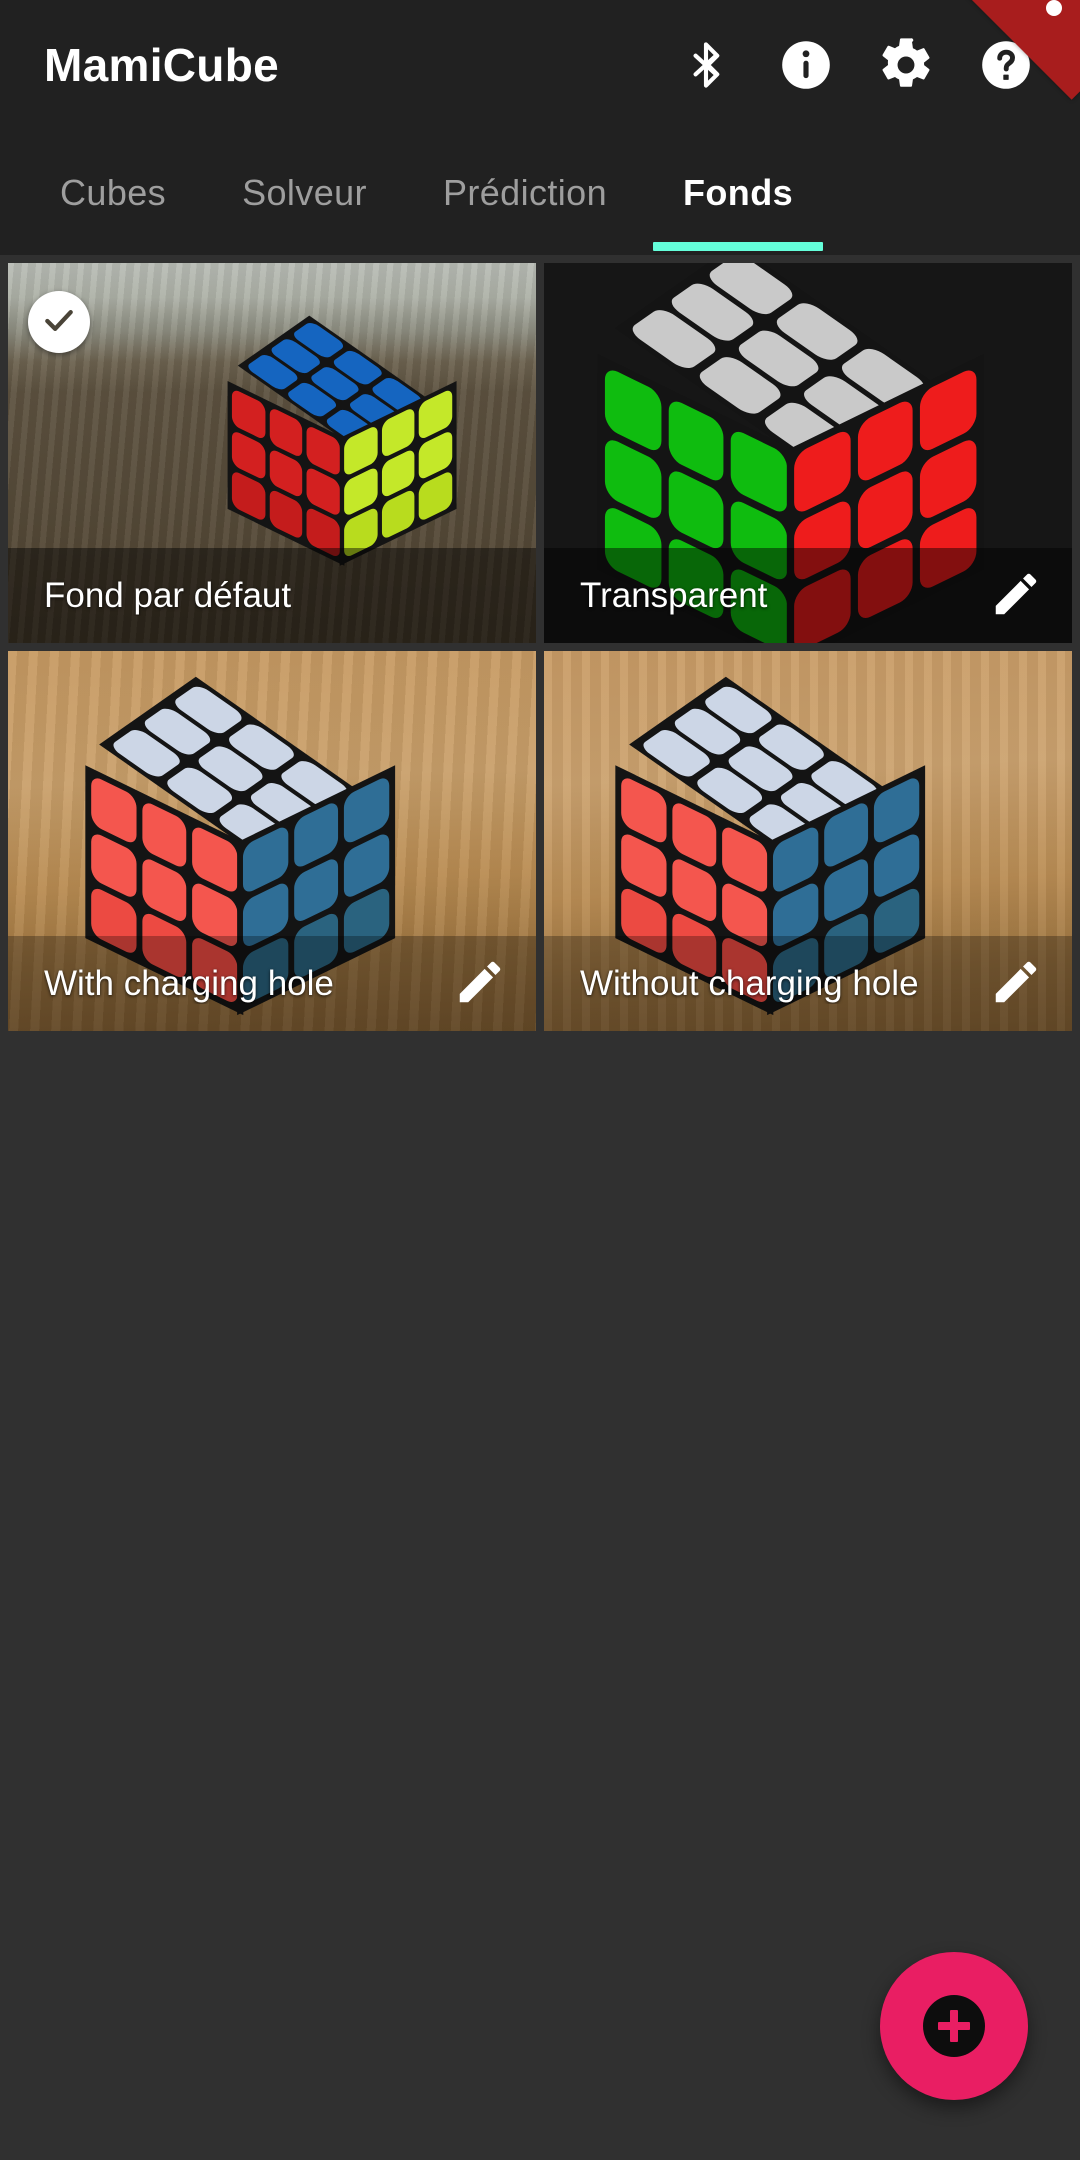 This screenshot has height=2160, width=1080. I want to click on tab-label: Cubes, so click(113, 192).